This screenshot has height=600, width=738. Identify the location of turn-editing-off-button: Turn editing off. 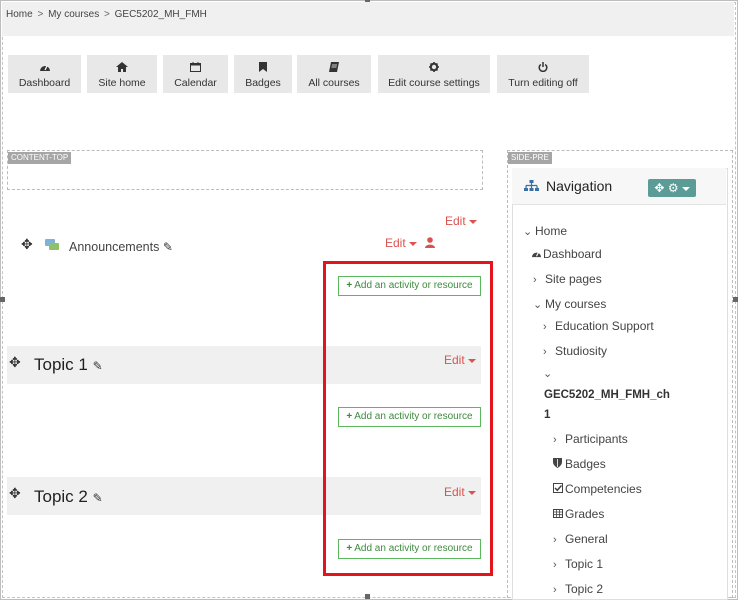
(543, 74).